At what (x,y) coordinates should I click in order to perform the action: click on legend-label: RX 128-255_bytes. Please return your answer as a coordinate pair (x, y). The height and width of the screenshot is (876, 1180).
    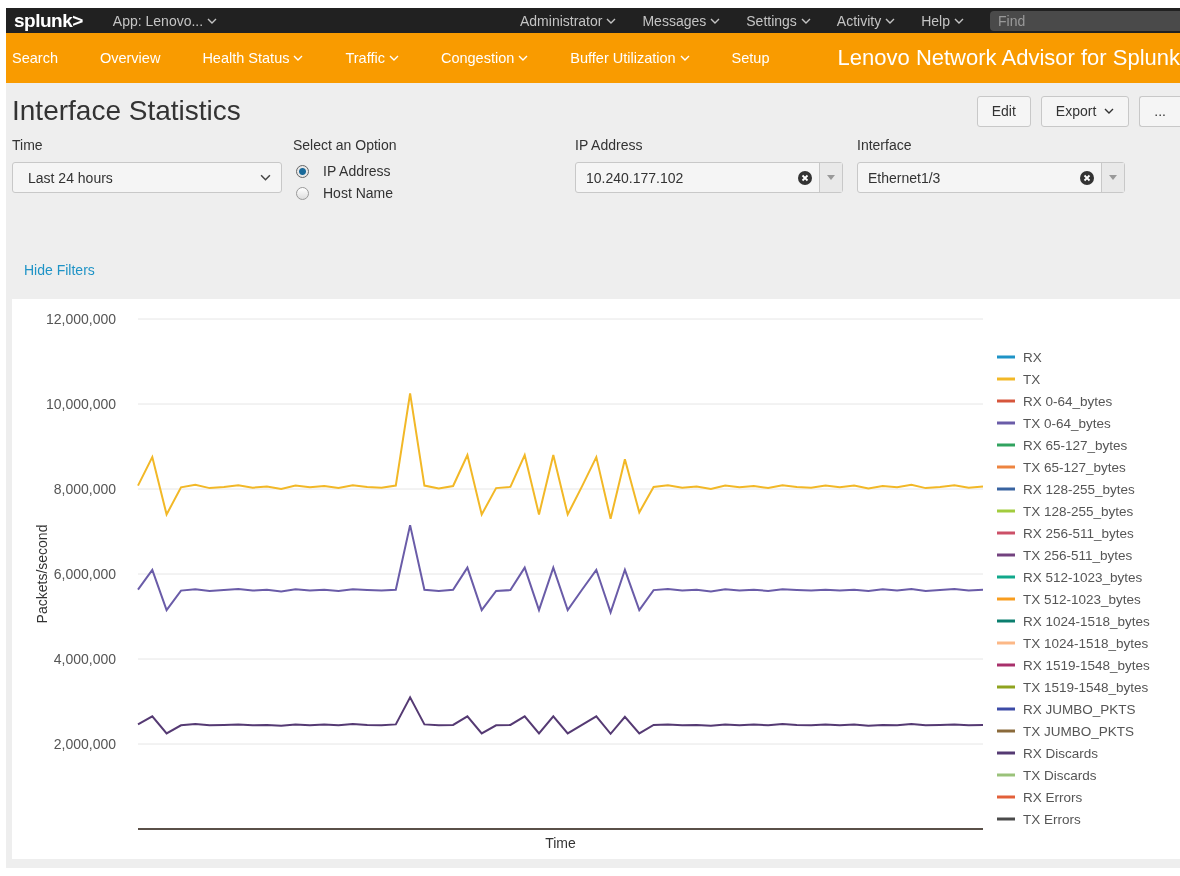
    Looking at the image, I should click on (1079, 489).